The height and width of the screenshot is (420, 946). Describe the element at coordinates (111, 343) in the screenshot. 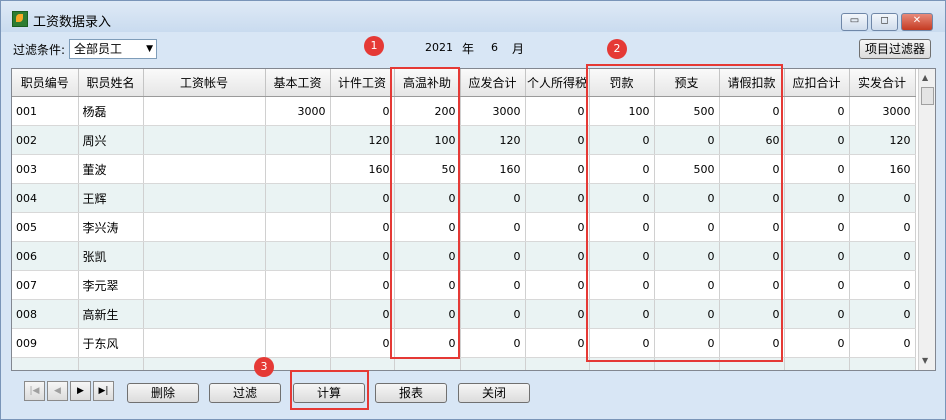

I see `employee-name-cell: 于东风` at that location.